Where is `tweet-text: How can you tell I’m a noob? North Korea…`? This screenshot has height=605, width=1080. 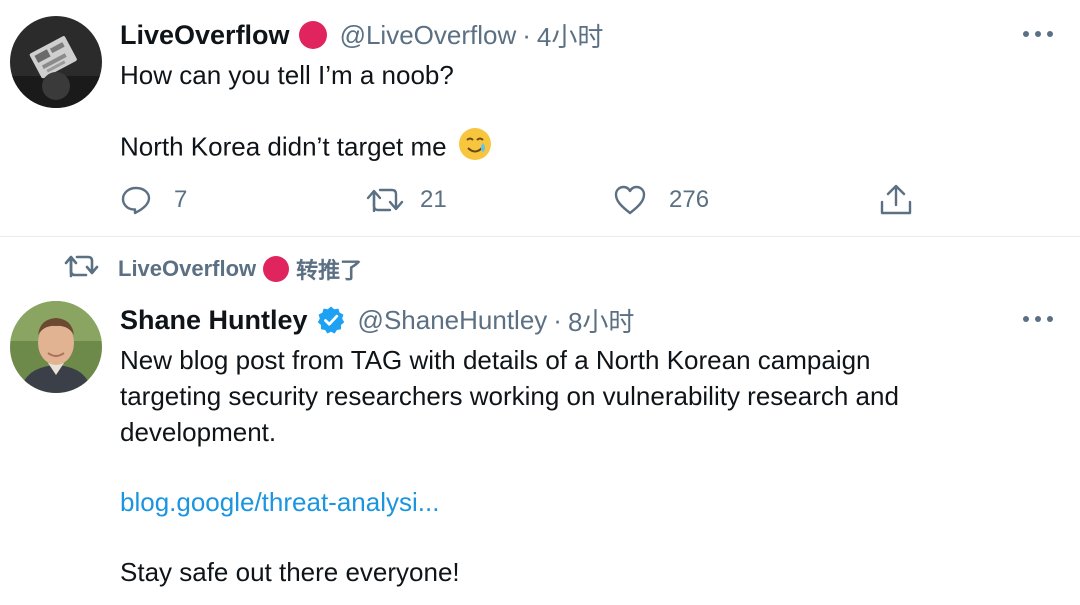 tweet-text: How can you tell I’m a noob? North Korea… is located at coordinates (306, 113).